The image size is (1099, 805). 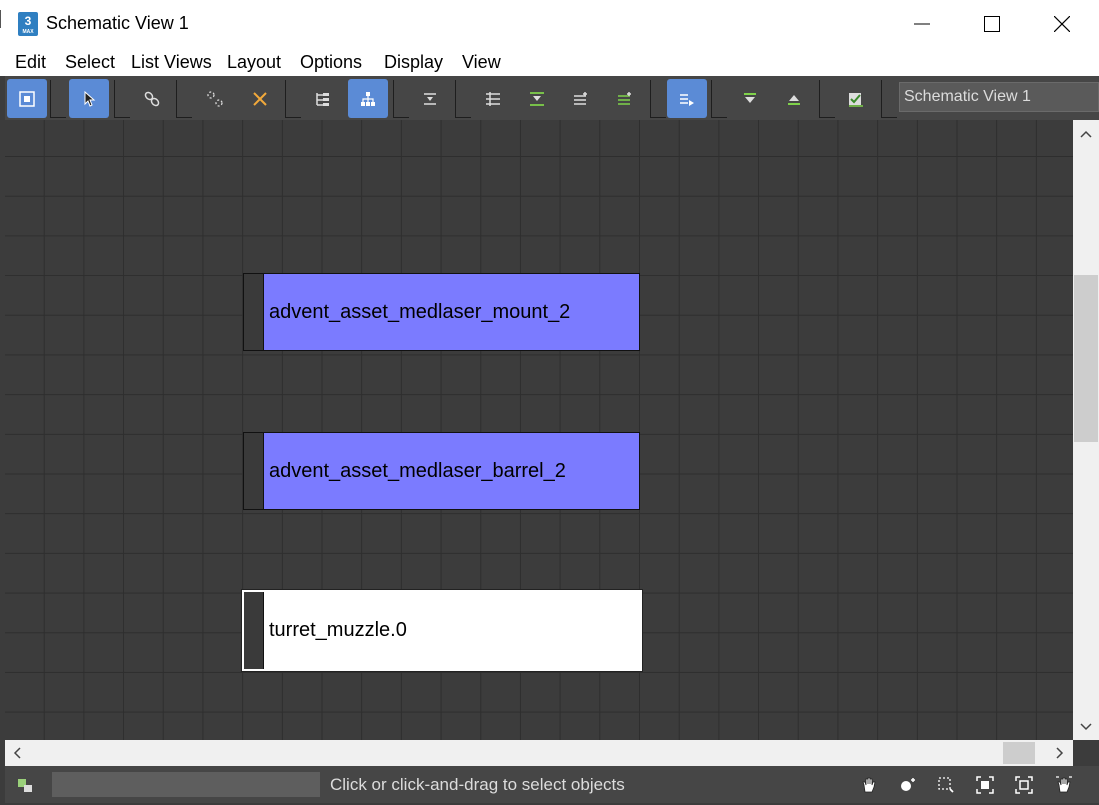 I want to click on schematic-node-selected: turret_muzzle.0, so click(x=442, y=630).